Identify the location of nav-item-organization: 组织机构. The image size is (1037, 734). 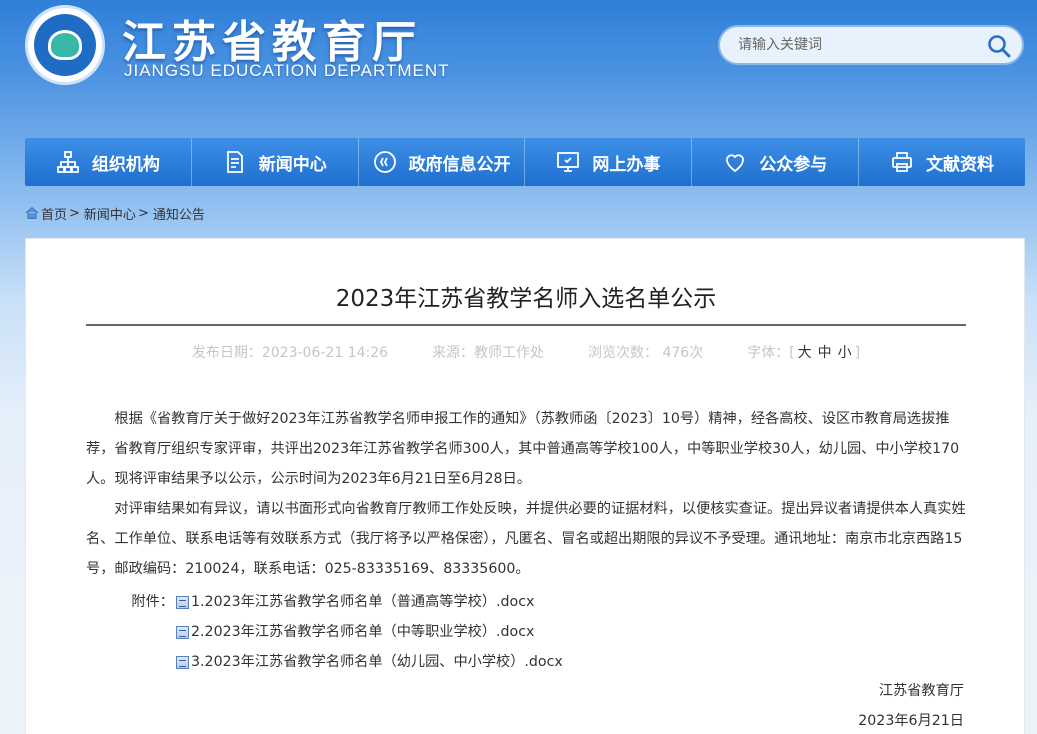
(108, 162).